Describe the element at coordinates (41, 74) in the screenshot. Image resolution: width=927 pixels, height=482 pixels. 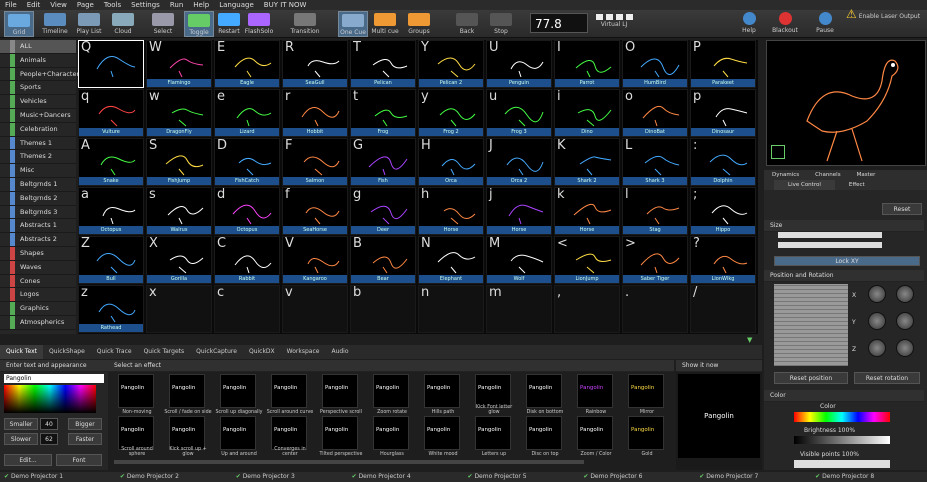
I see `category-item: People+Characters` at that location.